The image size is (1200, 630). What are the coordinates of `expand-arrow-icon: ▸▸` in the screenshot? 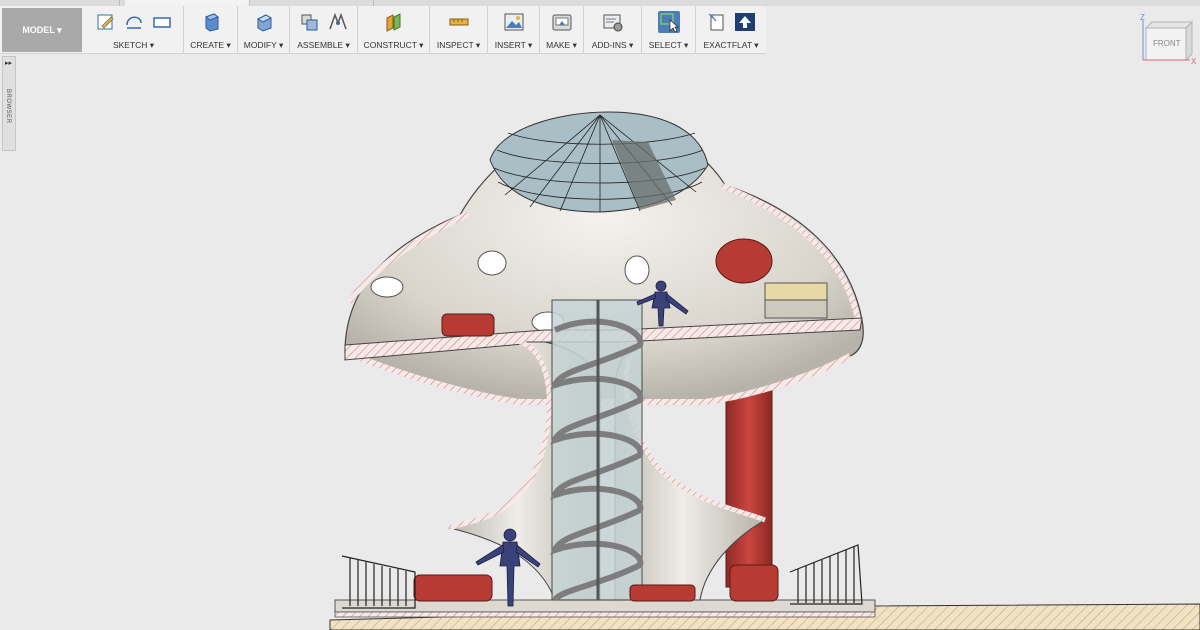 It's located at (8, 63).